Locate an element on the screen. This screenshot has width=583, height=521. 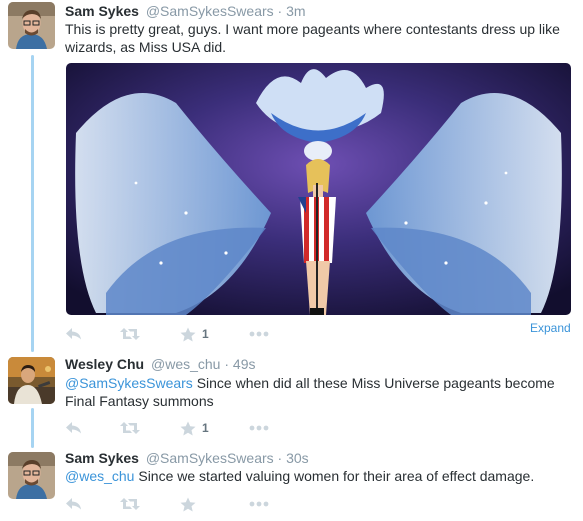
tweet-header: Sam Sykes @SamSykesSwears · 30s is located at coordinates (187, 458).